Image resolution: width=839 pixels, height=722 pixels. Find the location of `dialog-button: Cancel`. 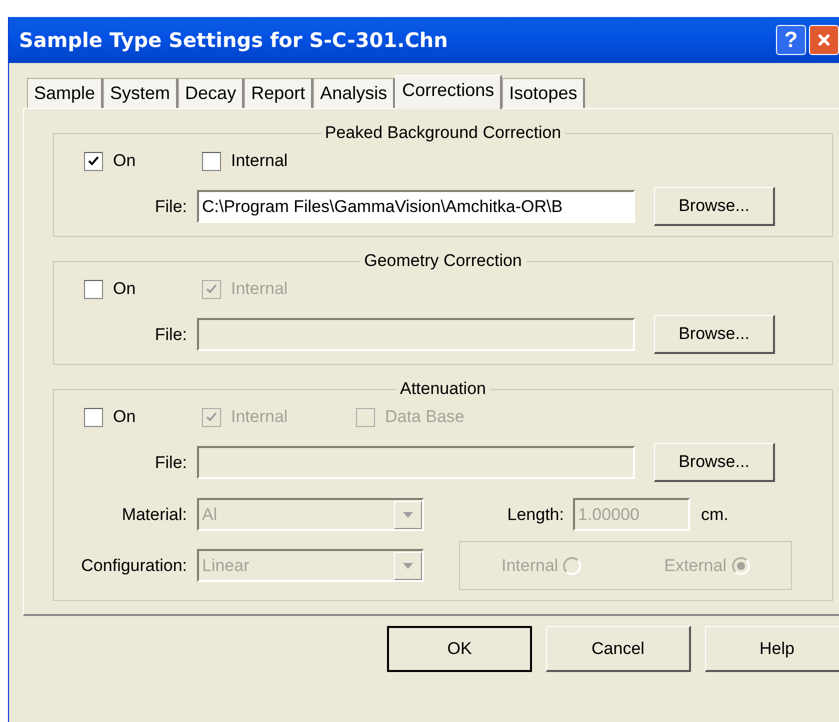

dialog-button: Cancel is located at coordinates (618, 649).